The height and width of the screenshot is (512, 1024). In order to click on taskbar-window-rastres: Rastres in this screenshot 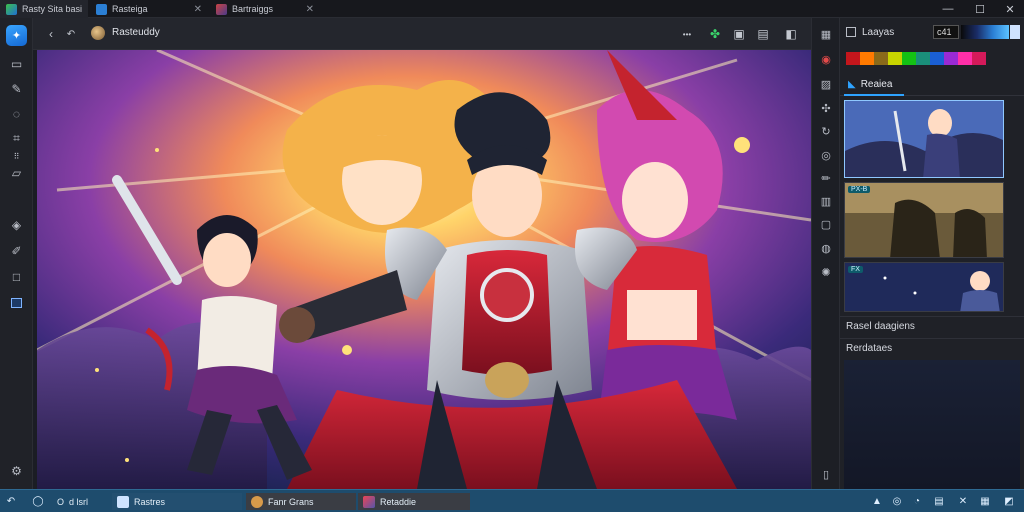, I will do `click(177, 501)`.